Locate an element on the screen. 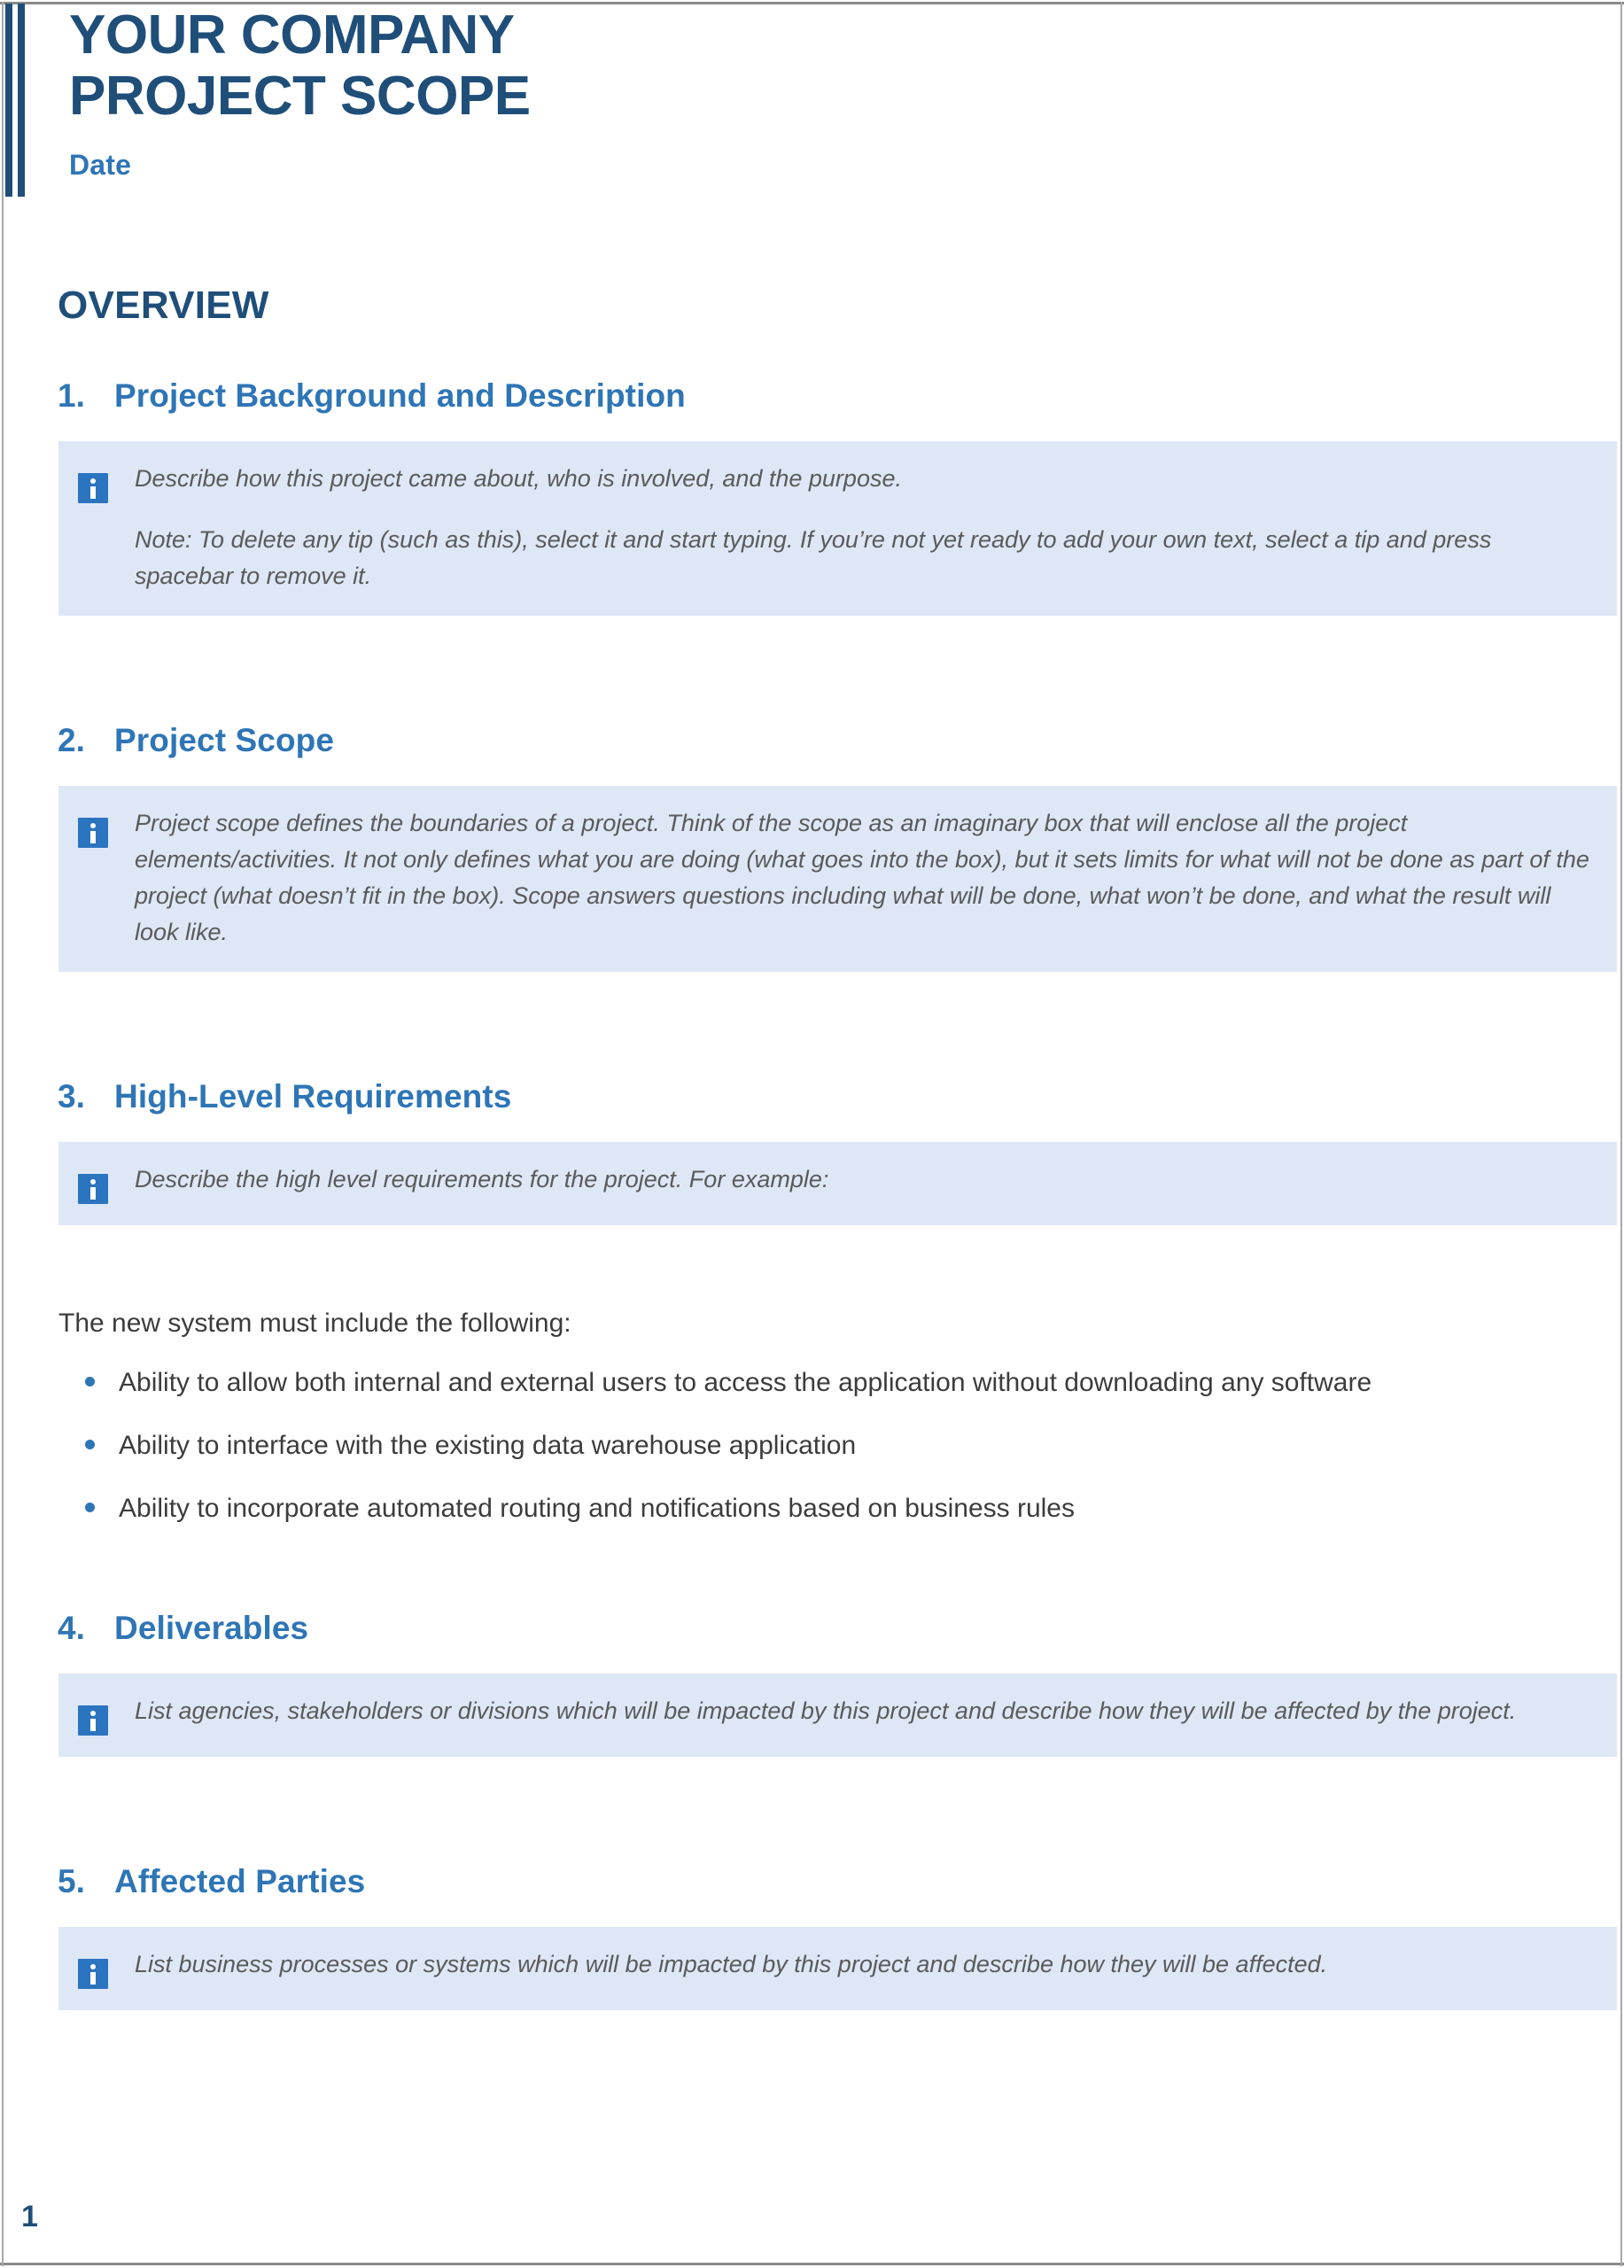 The height and width of the screenshot is (2268, 1624). section-heading-2: 2. Project Scope is located at coordinates (841, 740).